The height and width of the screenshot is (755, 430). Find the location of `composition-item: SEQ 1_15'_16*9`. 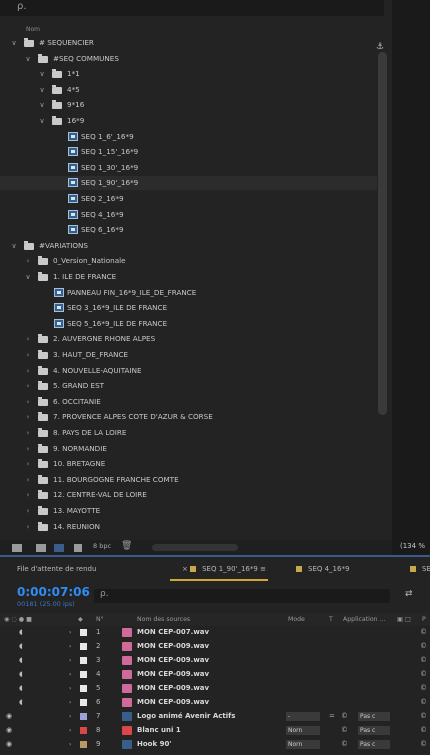

composition-item: SEQ 1_15'_16*9 is located at coordinates (188, 152).